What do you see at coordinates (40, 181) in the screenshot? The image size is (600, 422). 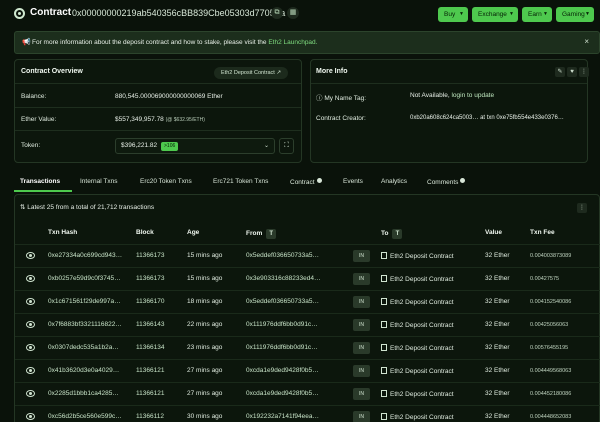 I see `tab-transactions: Transactions` at bounding box center [40, 181].